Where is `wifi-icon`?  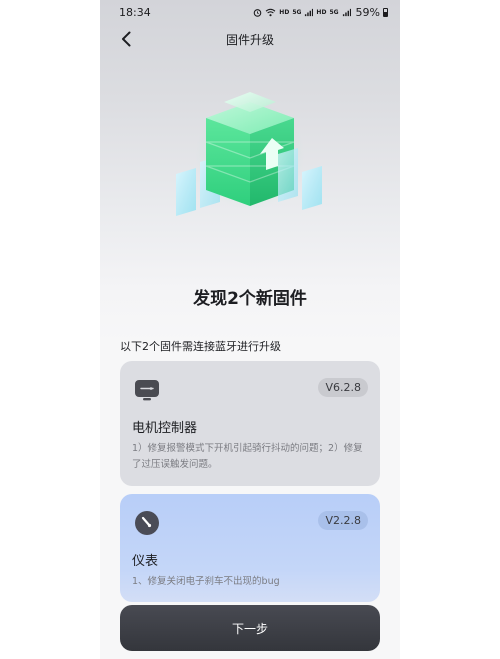
wifi-icon is located at coordinates (270, 12).